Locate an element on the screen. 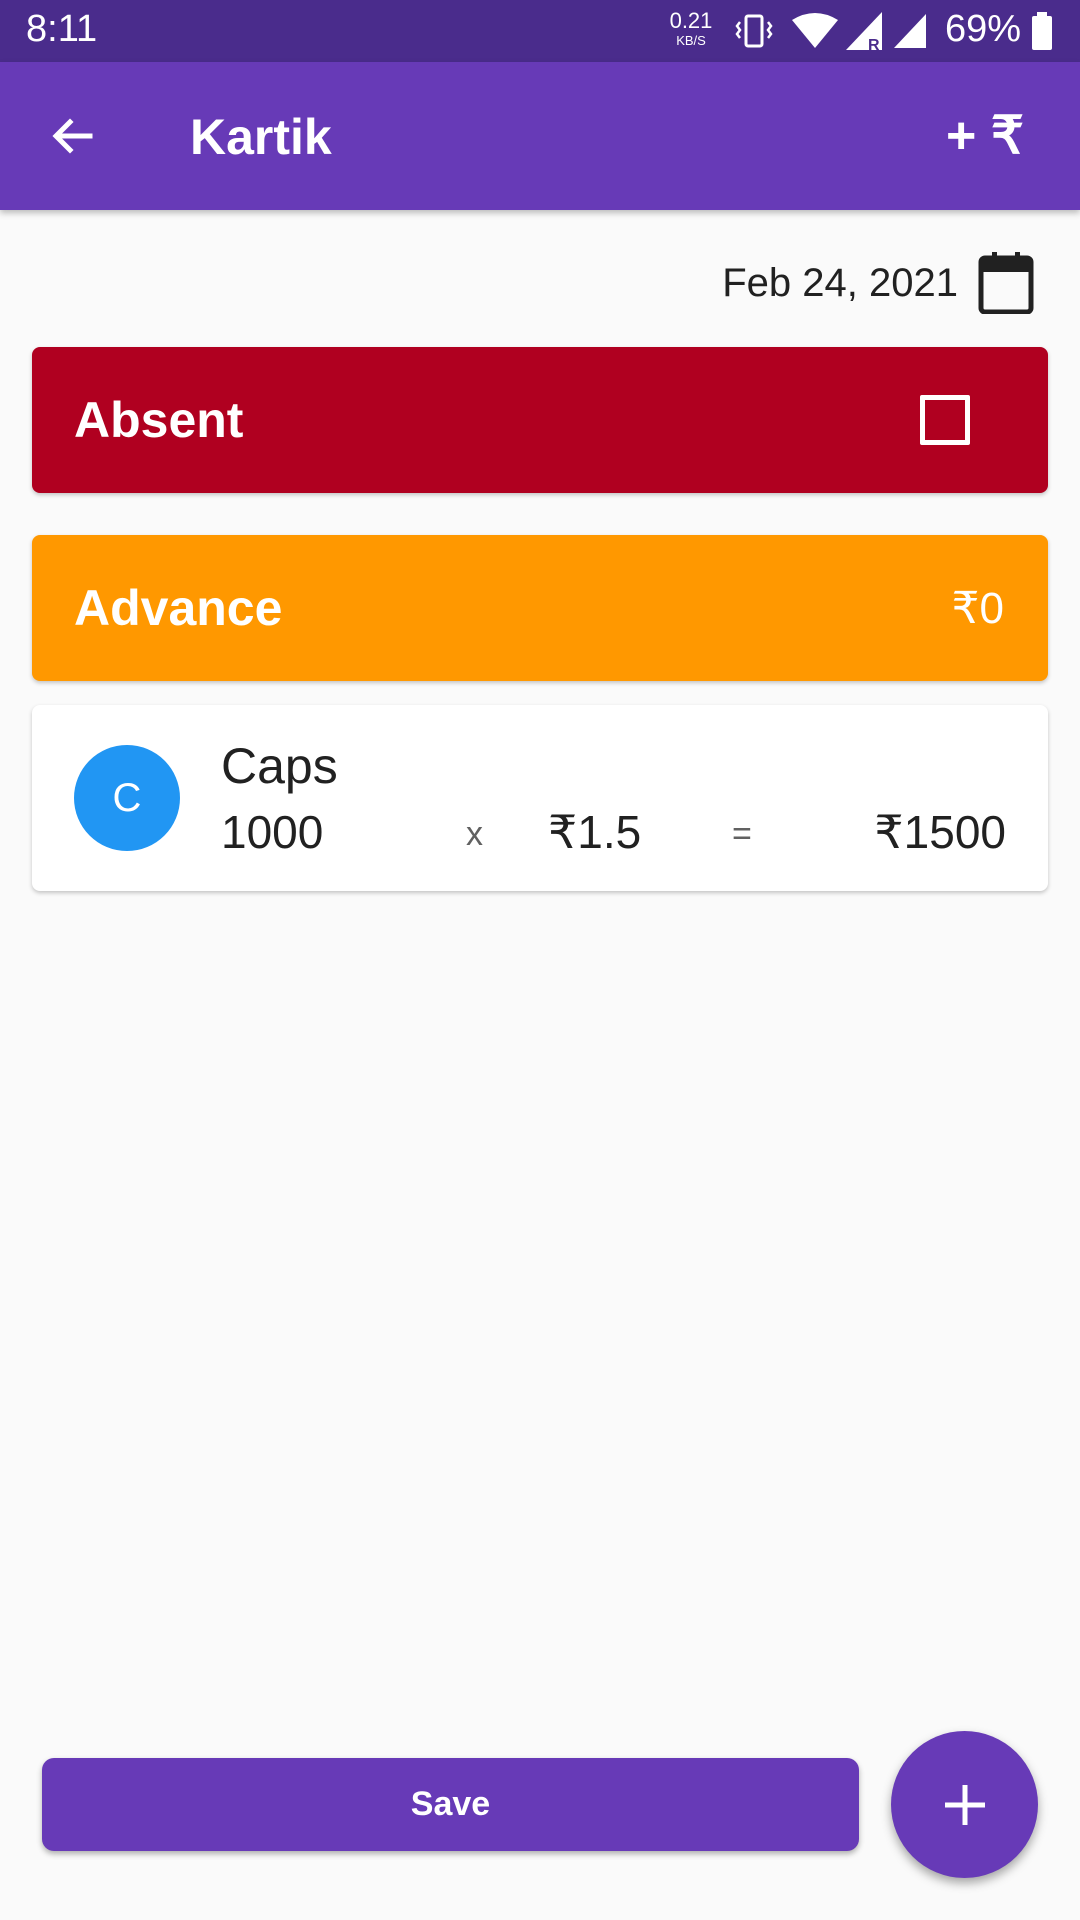 Image resolution: width=1080 pixels, height=1920 pixels. date-selector: Feb 24, 2021 is located at coordinates (878, 283).